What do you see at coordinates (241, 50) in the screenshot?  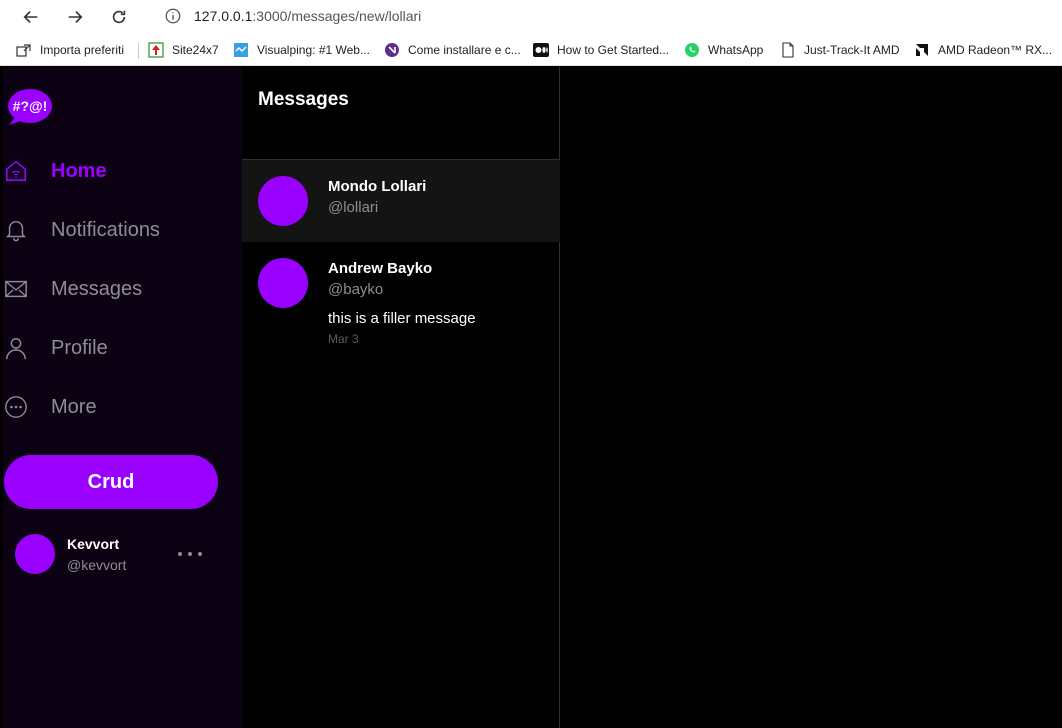 I see `visualping-icon` at bounding box center [241, 50].